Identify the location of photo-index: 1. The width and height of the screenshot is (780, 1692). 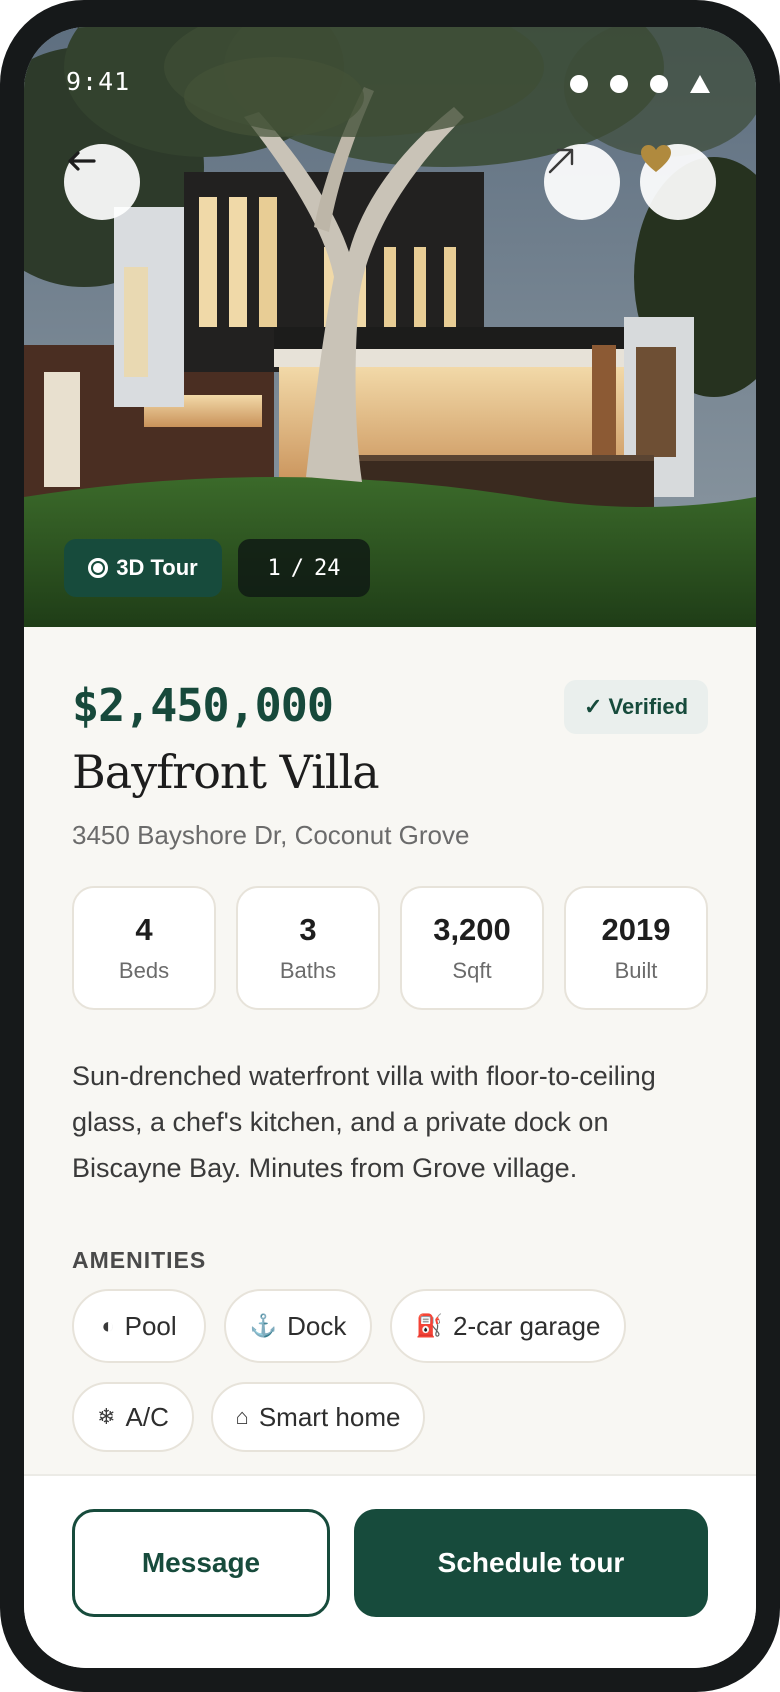
(274, 568).